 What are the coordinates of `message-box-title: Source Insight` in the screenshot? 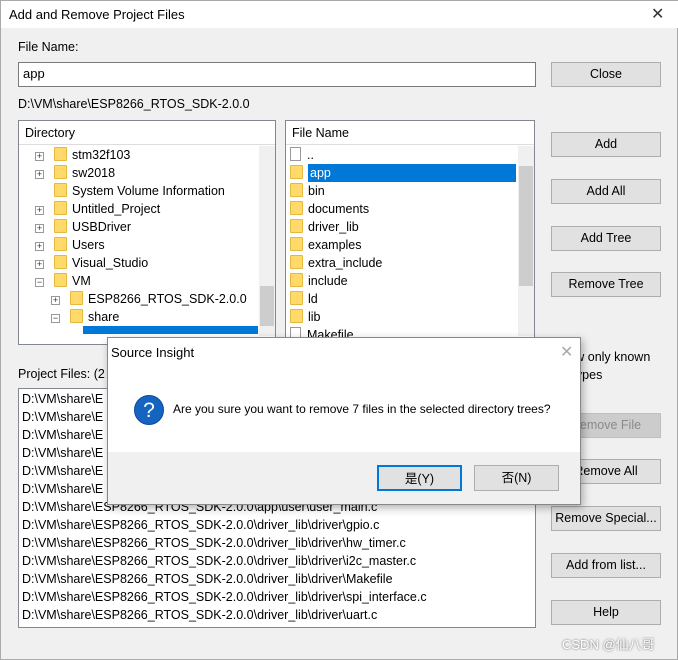 It's located at (153, 352).